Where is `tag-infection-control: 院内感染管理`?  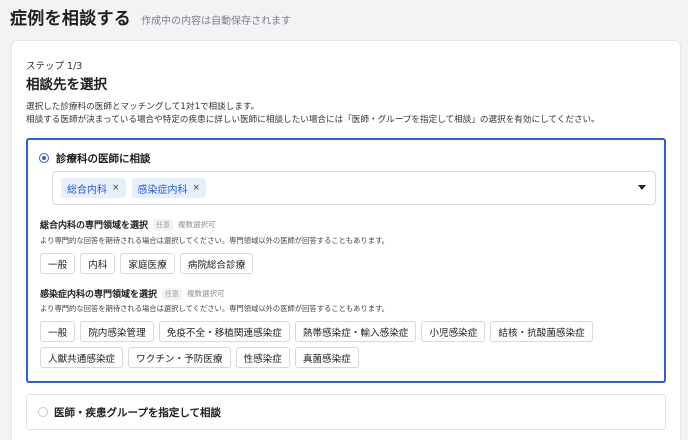
tag-infection-control: 院内感染管理 is located at coordinates (117, 331).